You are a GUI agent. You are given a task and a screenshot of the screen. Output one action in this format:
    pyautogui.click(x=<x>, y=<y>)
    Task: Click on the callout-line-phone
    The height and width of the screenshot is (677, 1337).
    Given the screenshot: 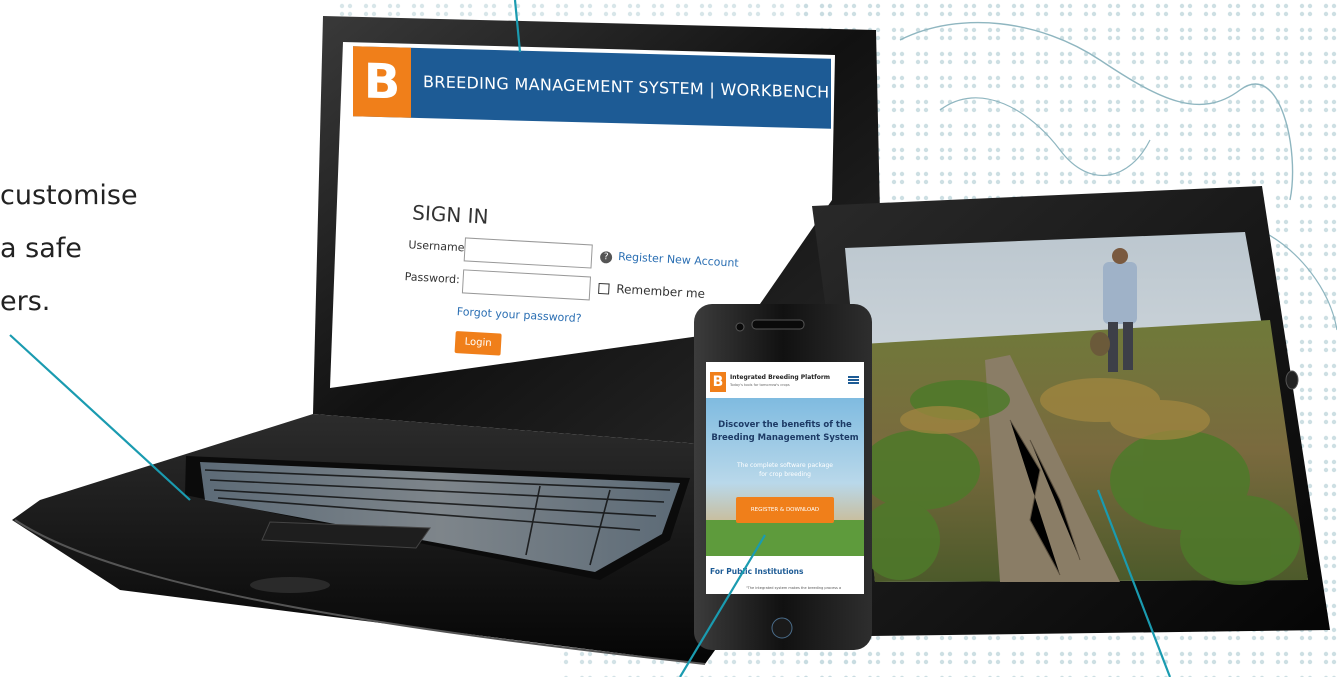 What is the action you would take?
    pyautogui.click(x=722, y=605)
    